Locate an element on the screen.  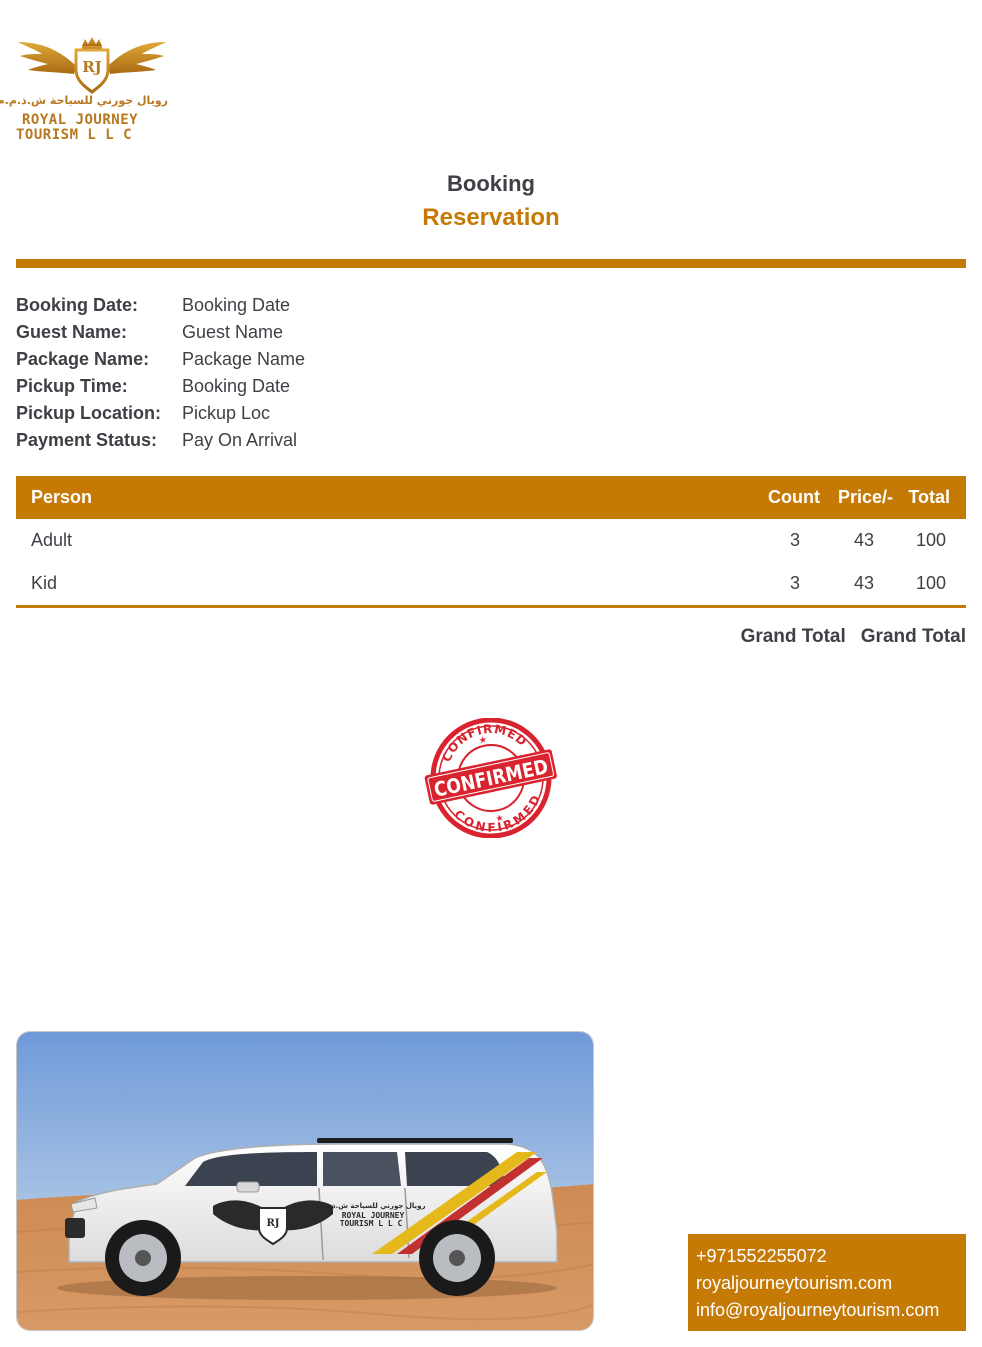
detail-label: Payment Status: is located at coordinates (87, 440).